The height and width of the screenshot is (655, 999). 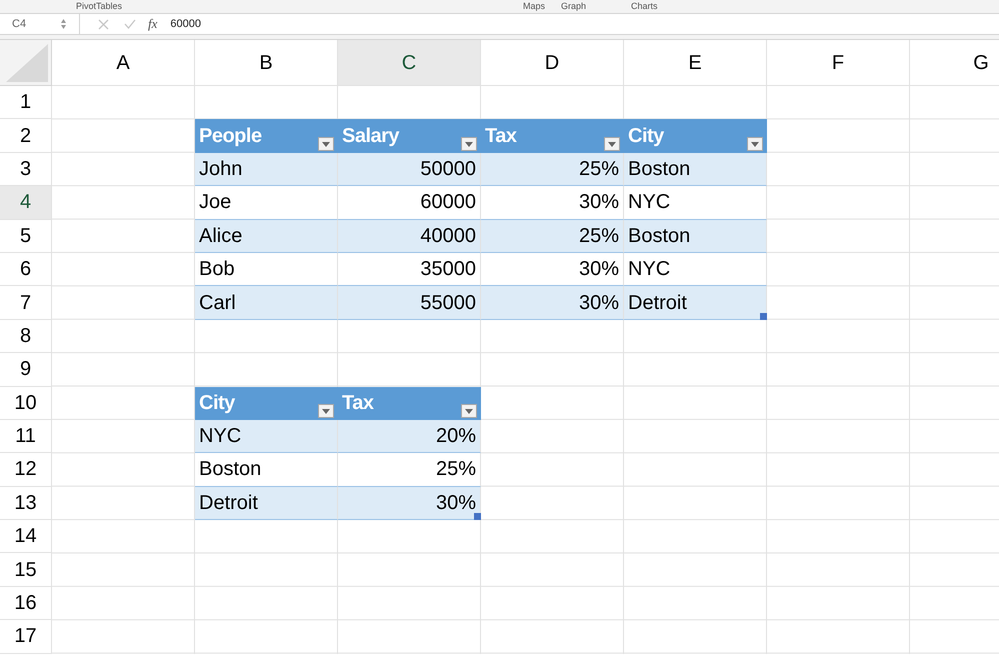 What do you see at coordinates (153, 24) in the screenshot?
I see `function-button: fx` at bounding box center [153, 24].